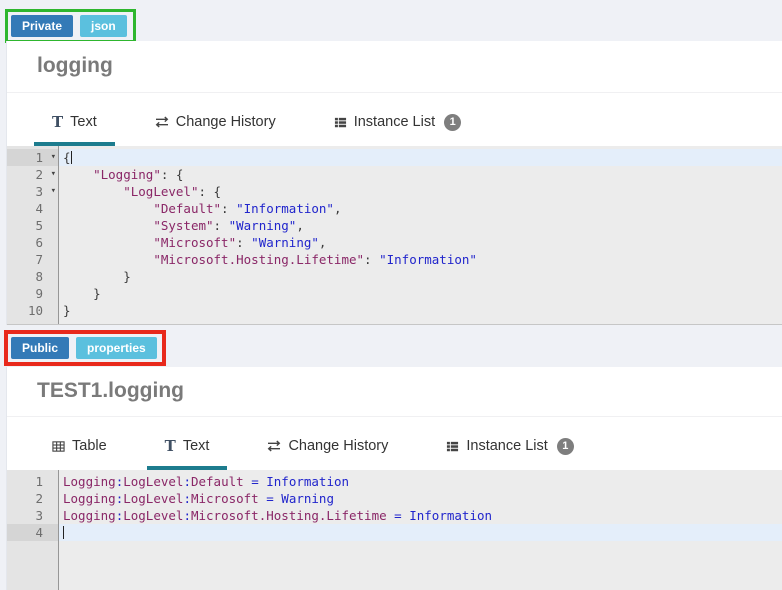 The height and width of the screenshot is (590, 782). I want to click on namespace-format-badge: json, so click(103, 26).